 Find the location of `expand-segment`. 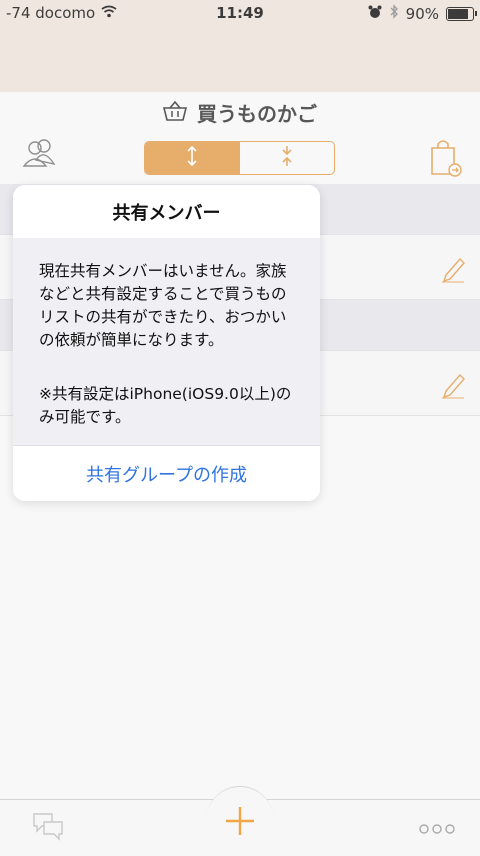

expand-segment is located at coordinates (192, 158).